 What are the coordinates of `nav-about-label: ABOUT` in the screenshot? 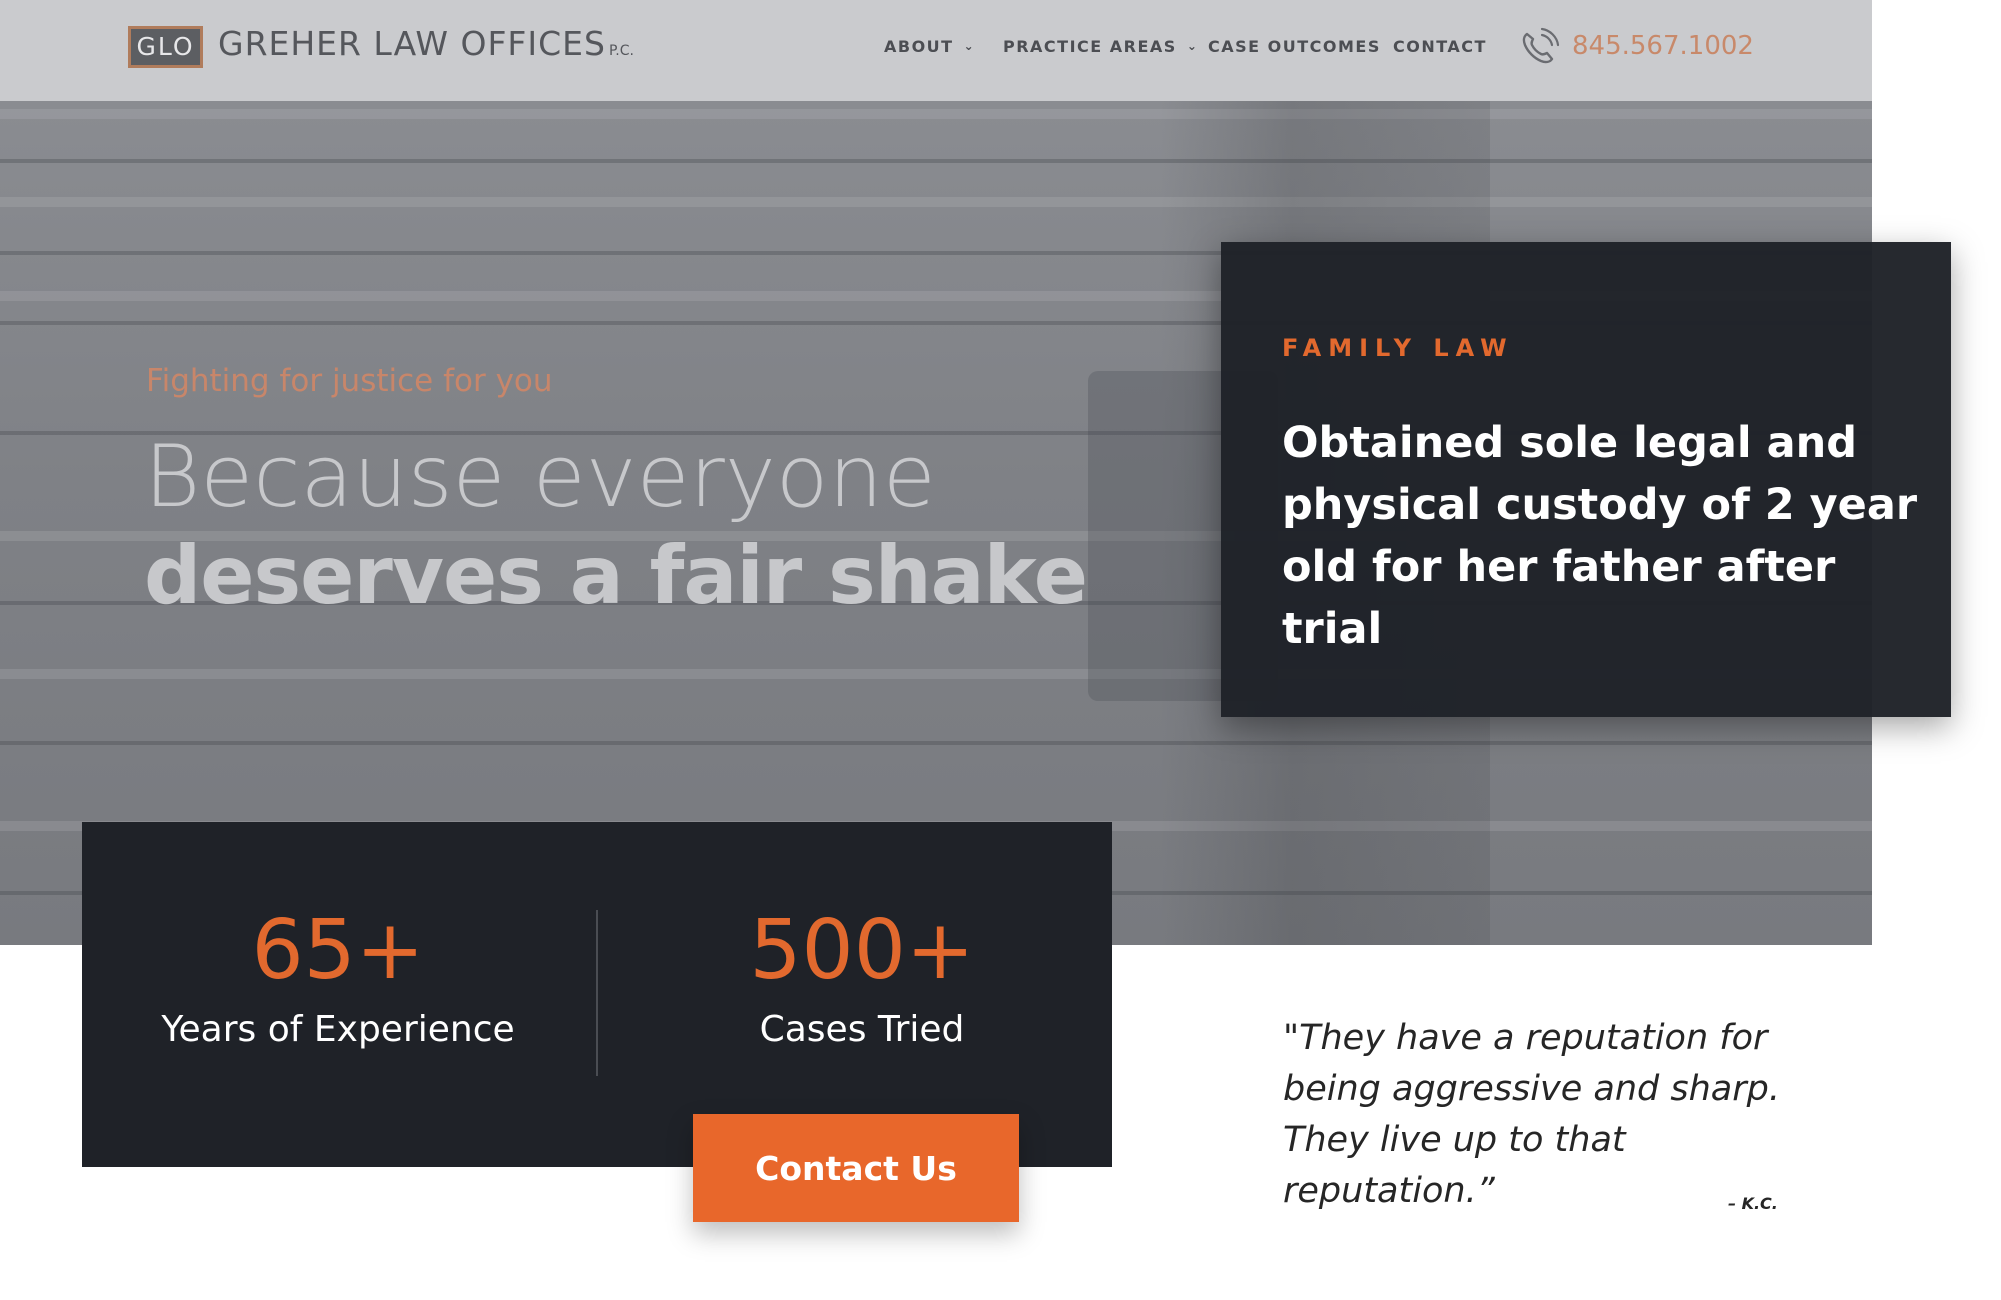 It's located at (919, 46).